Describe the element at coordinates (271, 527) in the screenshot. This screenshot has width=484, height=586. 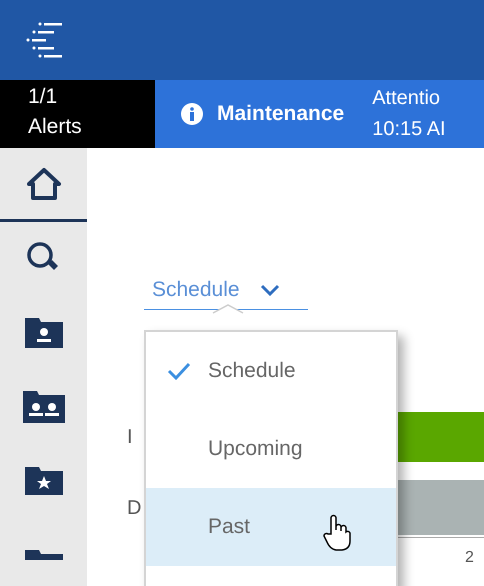
I see `menu-option: Past` at that location.